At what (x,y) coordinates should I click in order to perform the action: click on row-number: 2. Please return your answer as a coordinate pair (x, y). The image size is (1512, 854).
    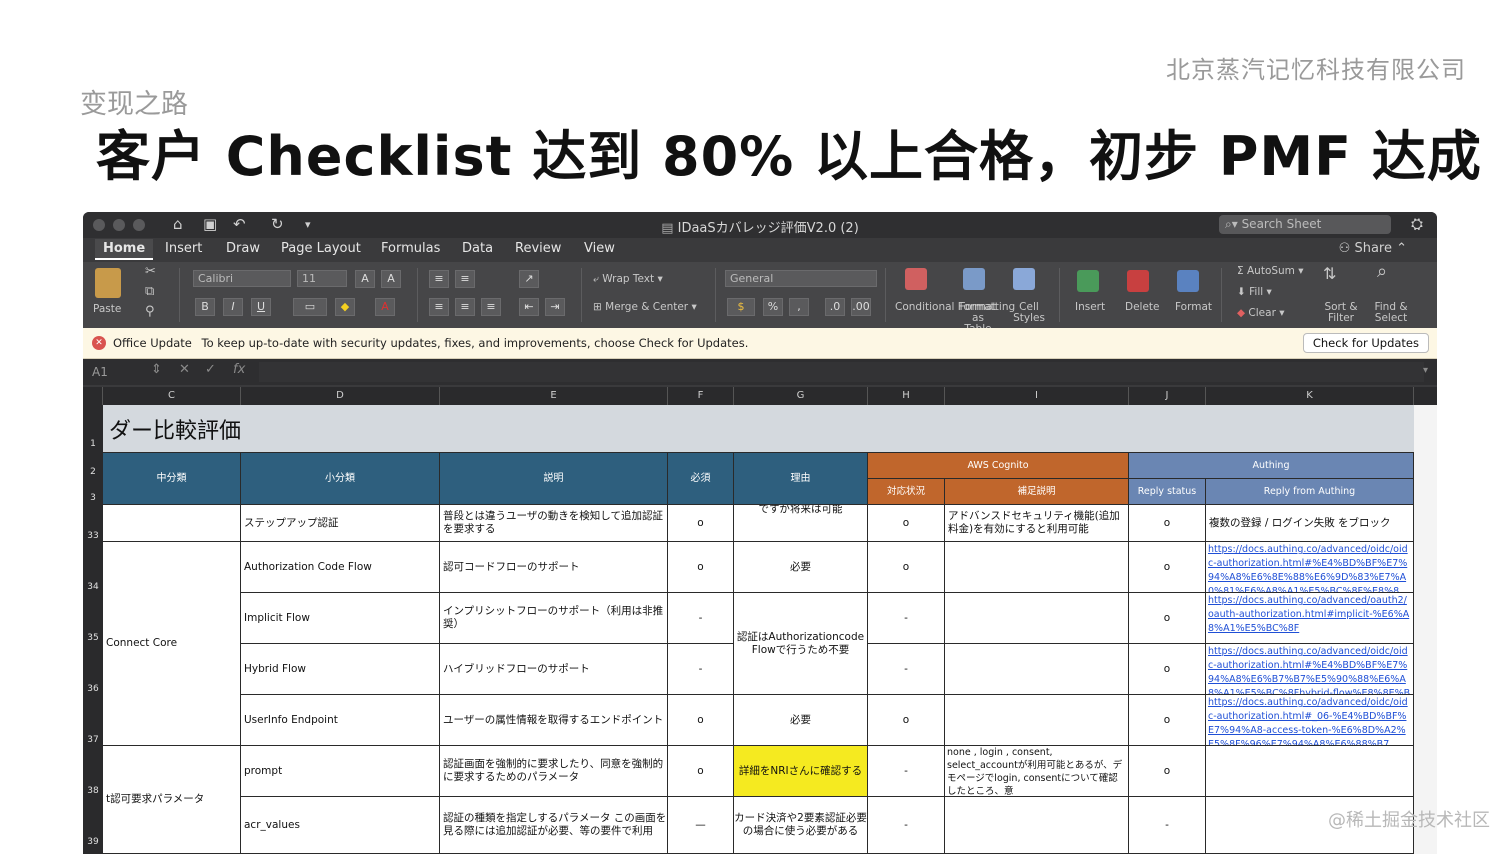
    Looking at the image, I should click on (93, 472).